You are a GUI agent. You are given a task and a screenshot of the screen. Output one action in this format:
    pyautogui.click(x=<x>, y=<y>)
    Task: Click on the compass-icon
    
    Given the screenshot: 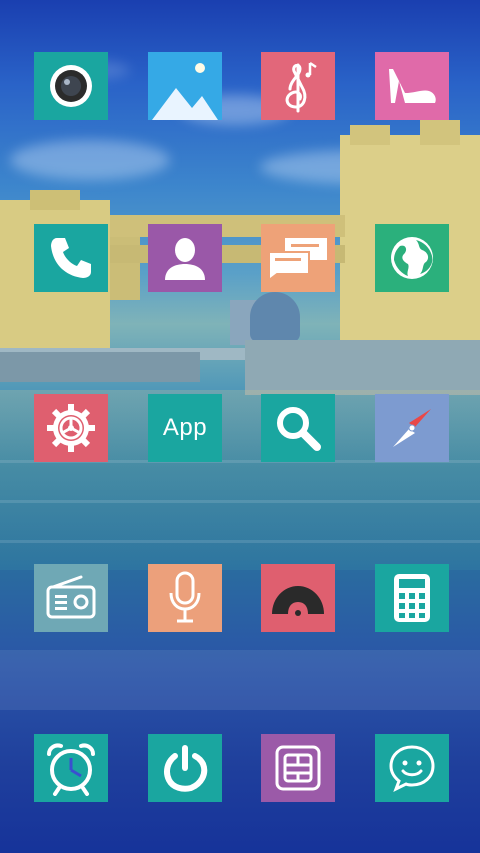 What is the action you would take?
    pyautogui.click(x=412, y=428)
    